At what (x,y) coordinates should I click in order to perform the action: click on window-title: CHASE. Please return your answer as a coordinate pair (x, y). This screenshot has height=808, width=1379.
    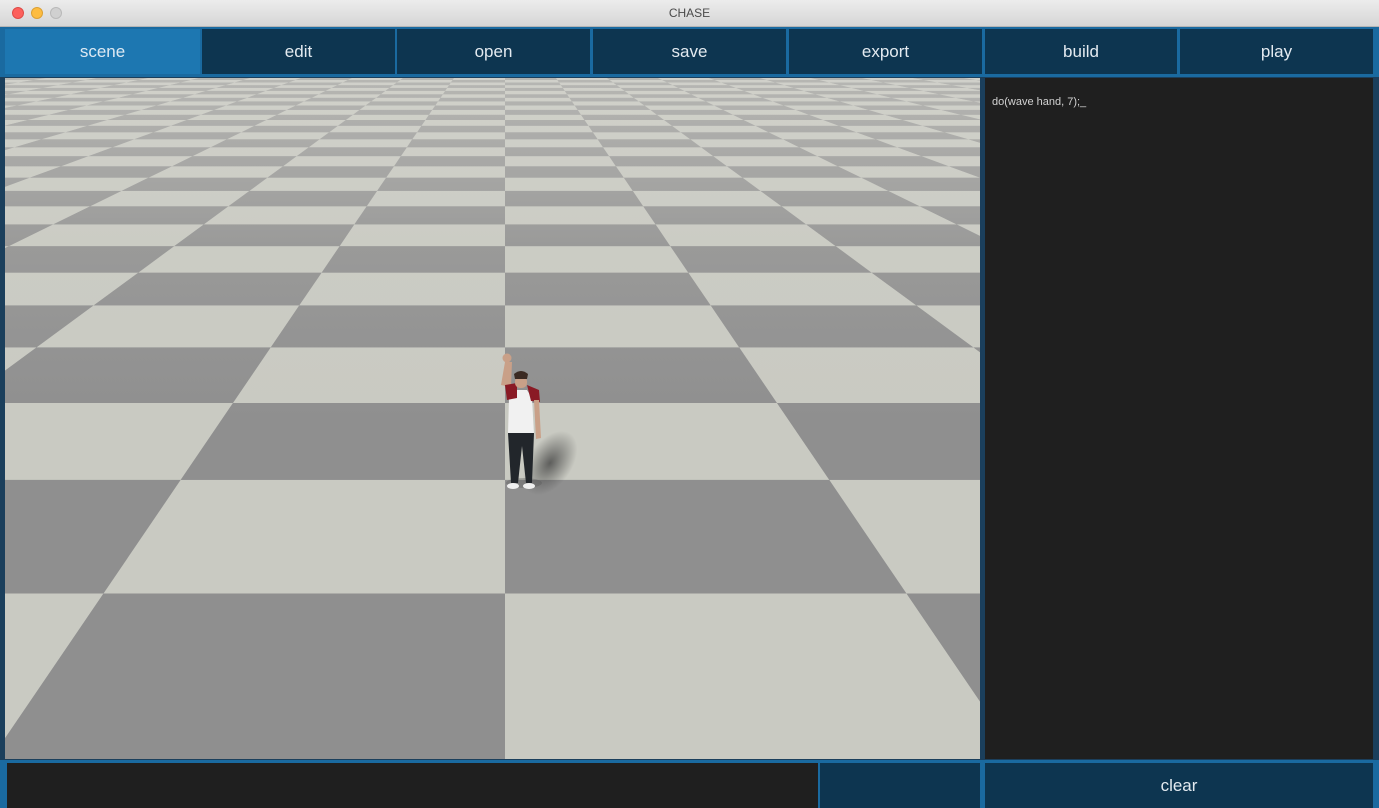
    Looking at the image, I should click on (689, 13).